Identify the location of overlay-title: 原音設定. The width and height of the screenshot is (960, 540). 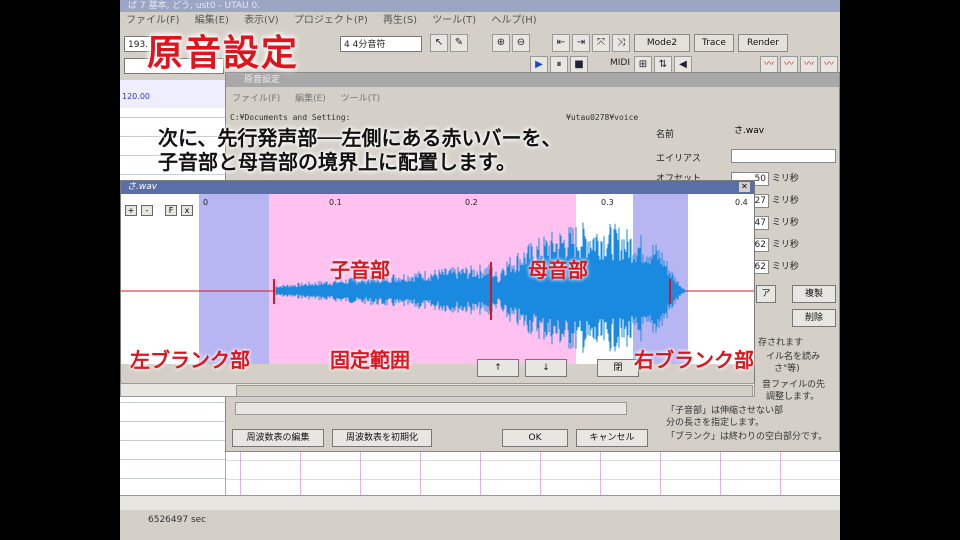
(223, 53).